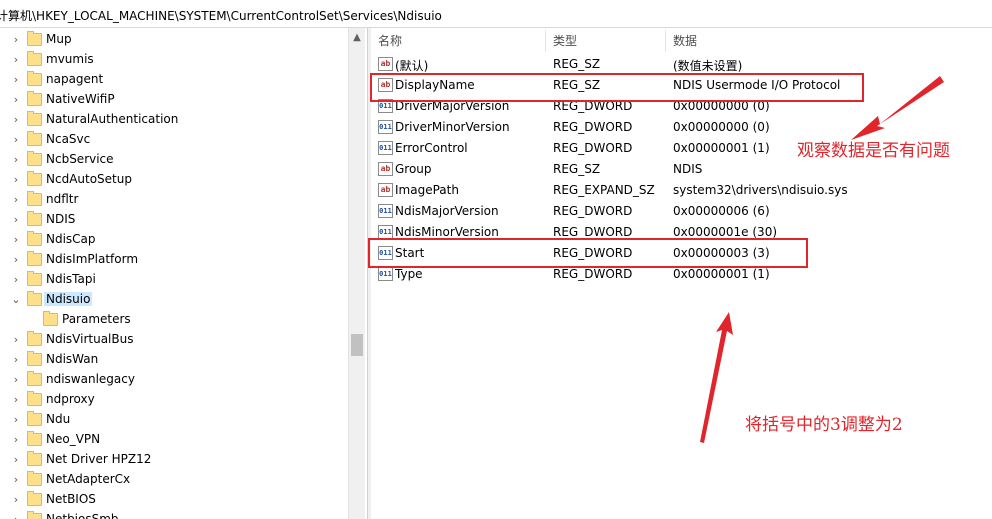 Image resolution: width=992 pixels, height=519 pixels. What do you see at coordinates (716, 377) in the screenshot?
I see `arrow-to-start-icon` at bounding box center [716, 377].